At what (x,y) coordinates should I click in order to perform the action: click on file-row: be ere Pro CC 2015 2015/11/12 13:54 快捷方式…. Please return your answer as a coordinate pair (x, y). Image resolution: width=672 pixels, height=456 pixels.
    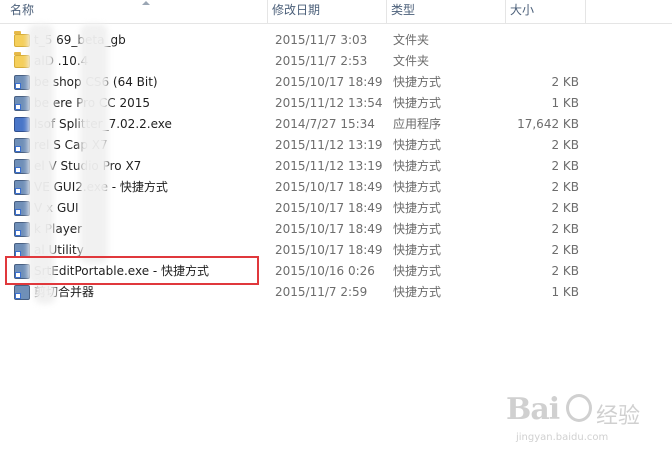
    Looking at the image, I should click on (336, 103).